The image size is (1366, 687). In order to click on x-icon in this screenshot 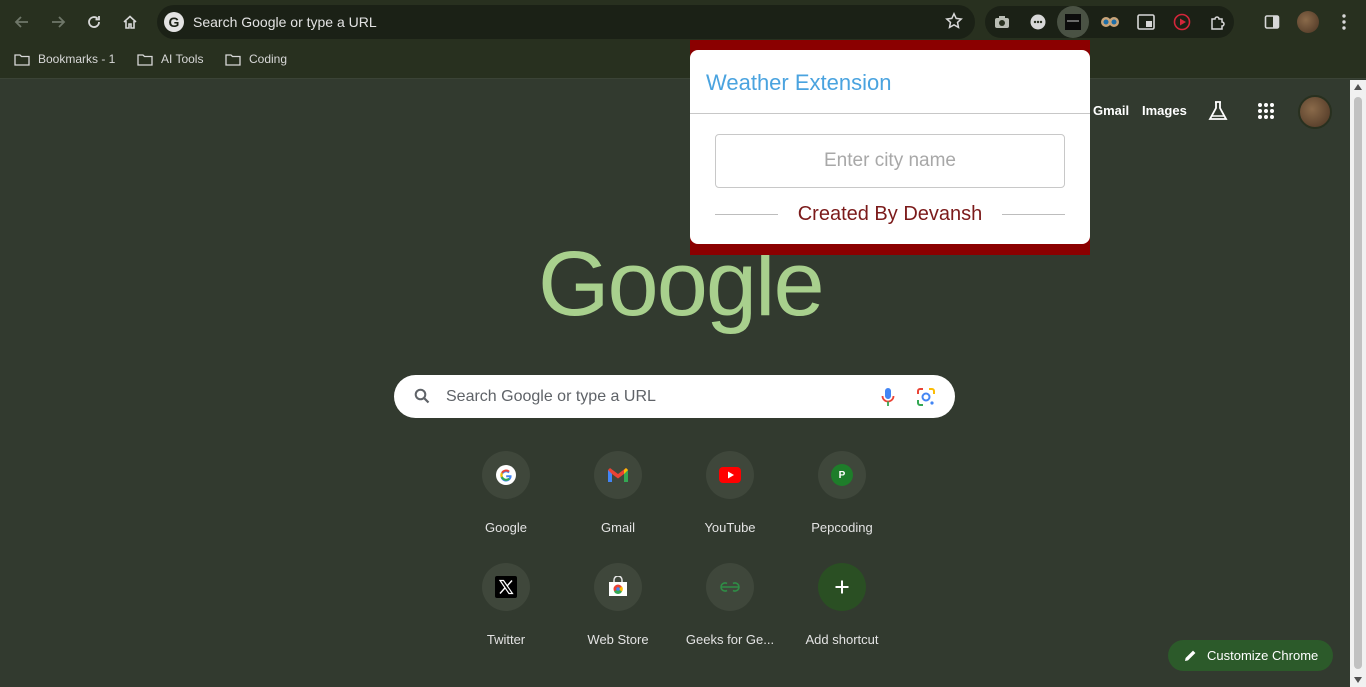, I will do `click(506, 587)`.